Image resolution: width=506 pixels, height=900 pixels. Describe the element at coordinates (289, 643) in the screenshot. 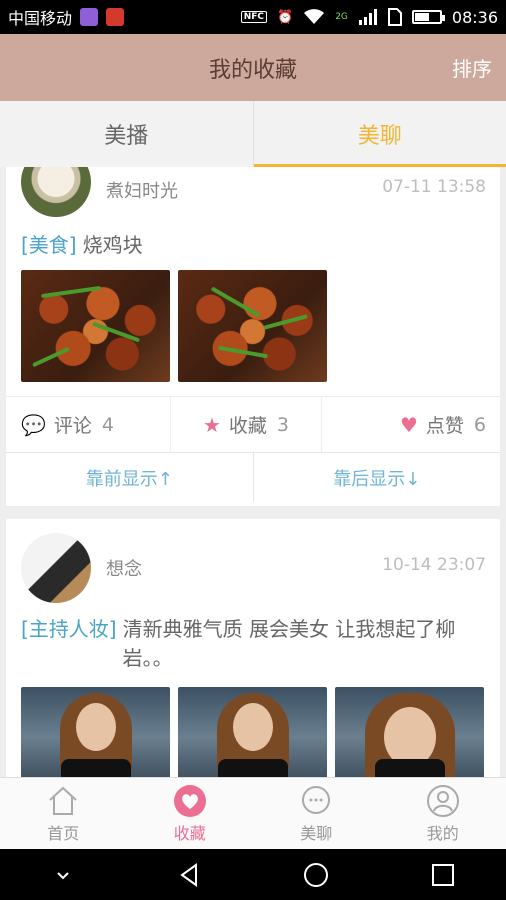

I see `post-title: 清新典雅气质 展会美女 让我想起了柳岩。。` at that location.